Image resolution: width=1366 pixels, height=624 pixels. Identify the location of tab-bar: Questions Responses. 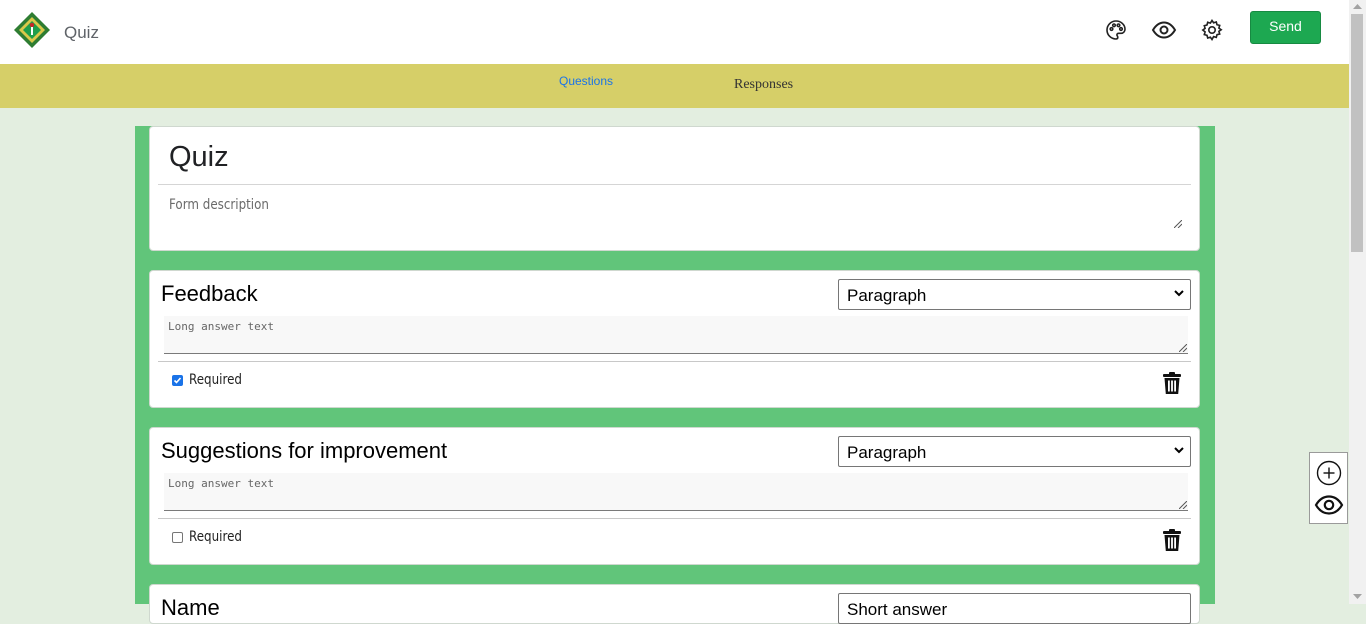
(674, 86).